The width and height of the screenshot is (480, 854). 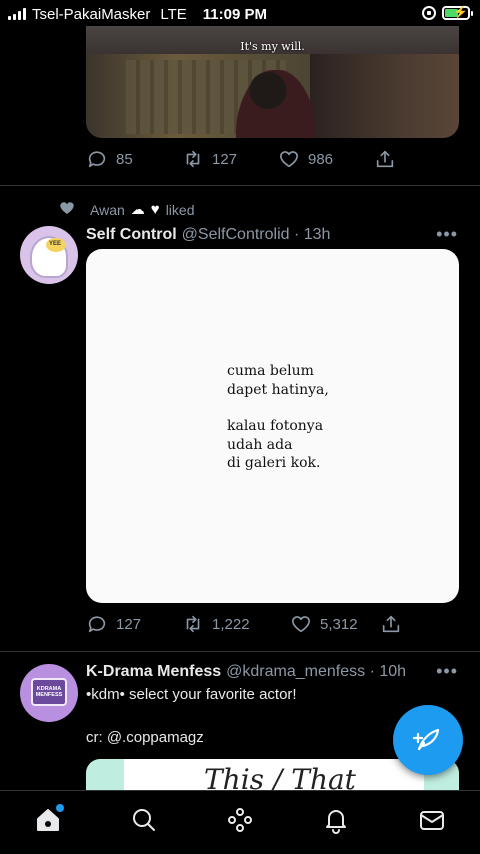 What do you see at coordinates (126, 209) in the screenshot?
I see `social-context: Awan ☁ ♥ liked` at bounding box center [126, 209].